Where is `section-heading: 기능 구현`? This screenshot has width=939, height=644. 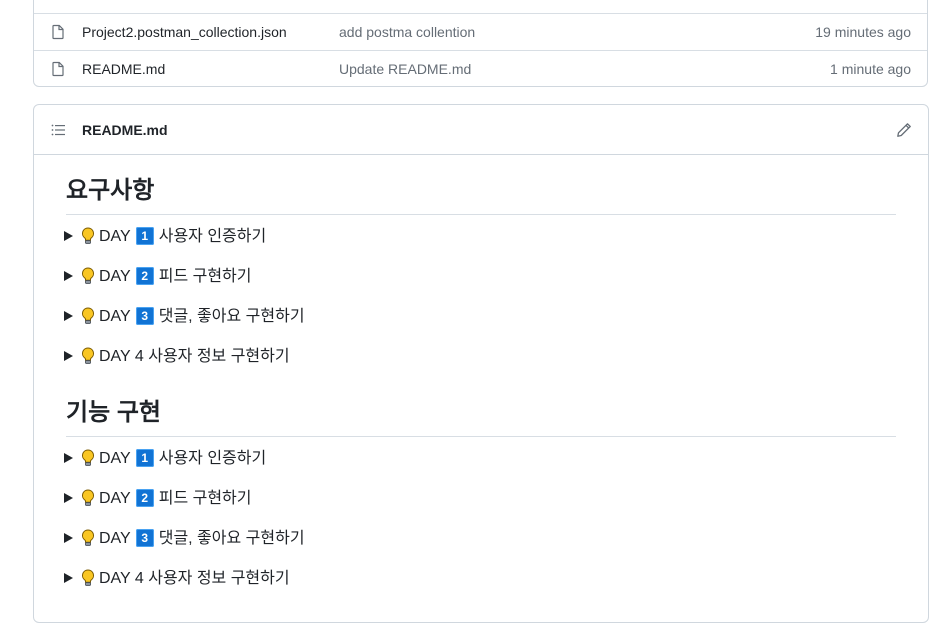
section-heading: 기능 구현 is located at coordinates (481, 414).